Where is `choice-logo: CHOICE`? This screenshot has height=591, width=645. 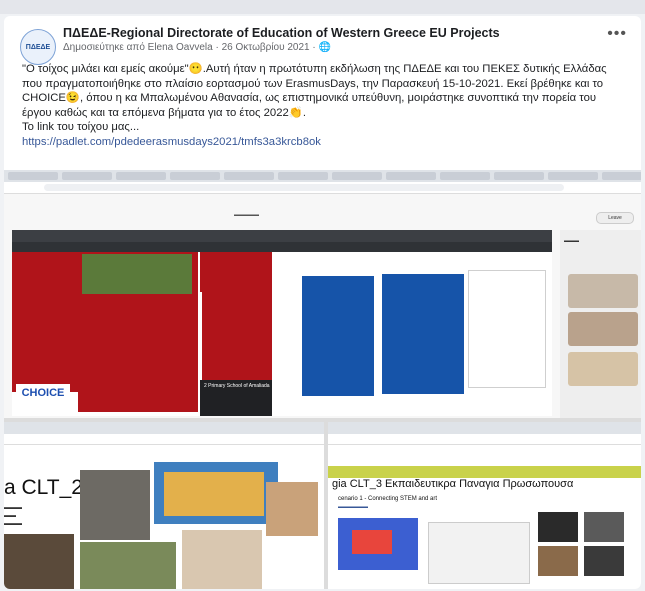 choice-logo: CHOICE is located at coordinates (43, 393).